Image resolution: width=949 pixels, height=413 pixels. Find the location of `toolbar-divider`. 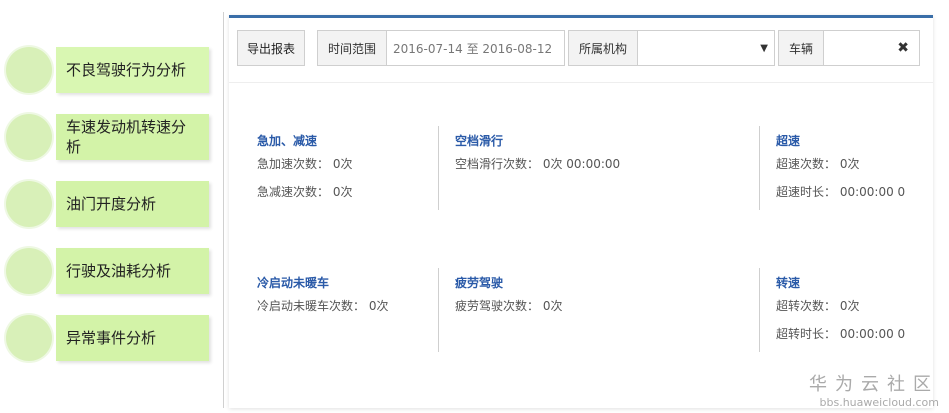

toolbar-divider is located at coordinates (581, 82).